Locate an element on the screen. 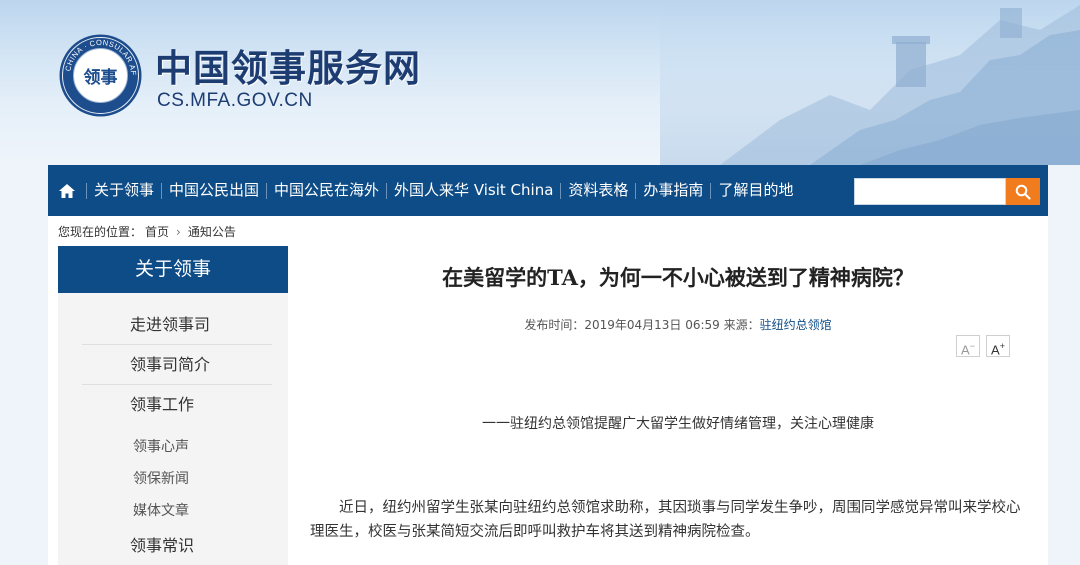  publish-time-label: 发布时间： is located at coordinates (554, 325).